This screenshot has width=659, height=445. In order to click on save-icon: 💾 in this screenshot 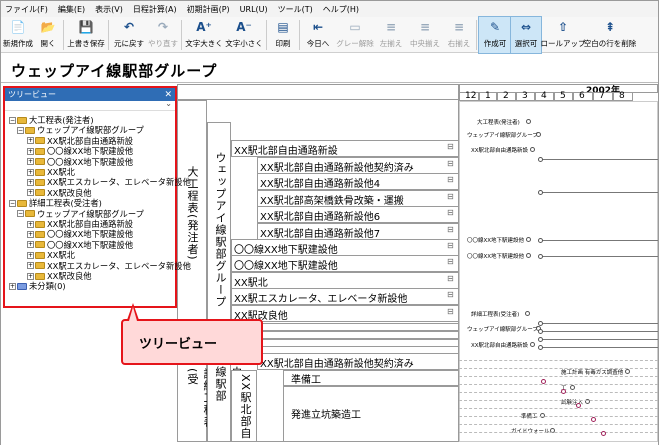, I will do `click(86, 27)`.